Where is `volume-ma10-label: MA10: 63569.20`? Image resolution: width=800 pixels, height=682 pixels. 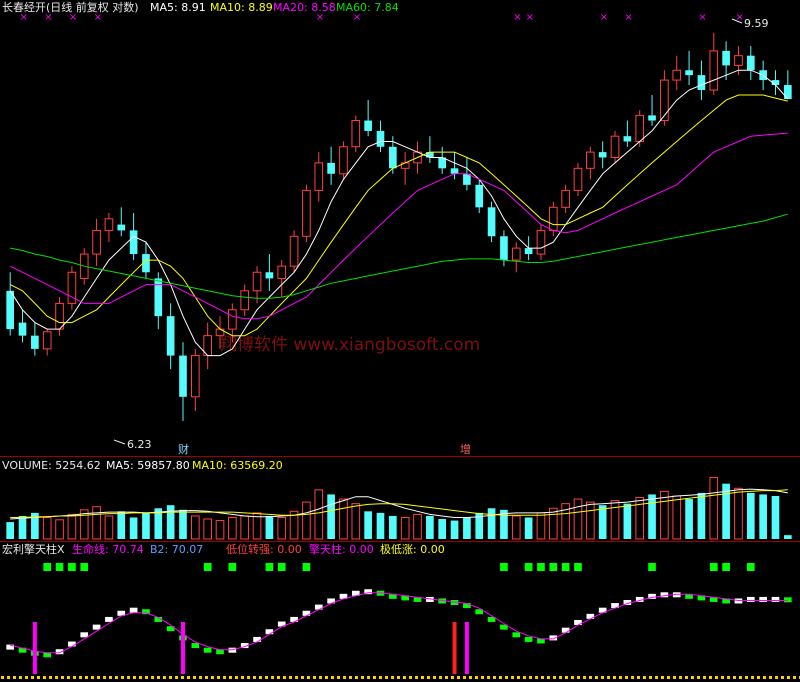 volume-ma10-label: MA10: 63569.20 is located at coordinates (237, 465).